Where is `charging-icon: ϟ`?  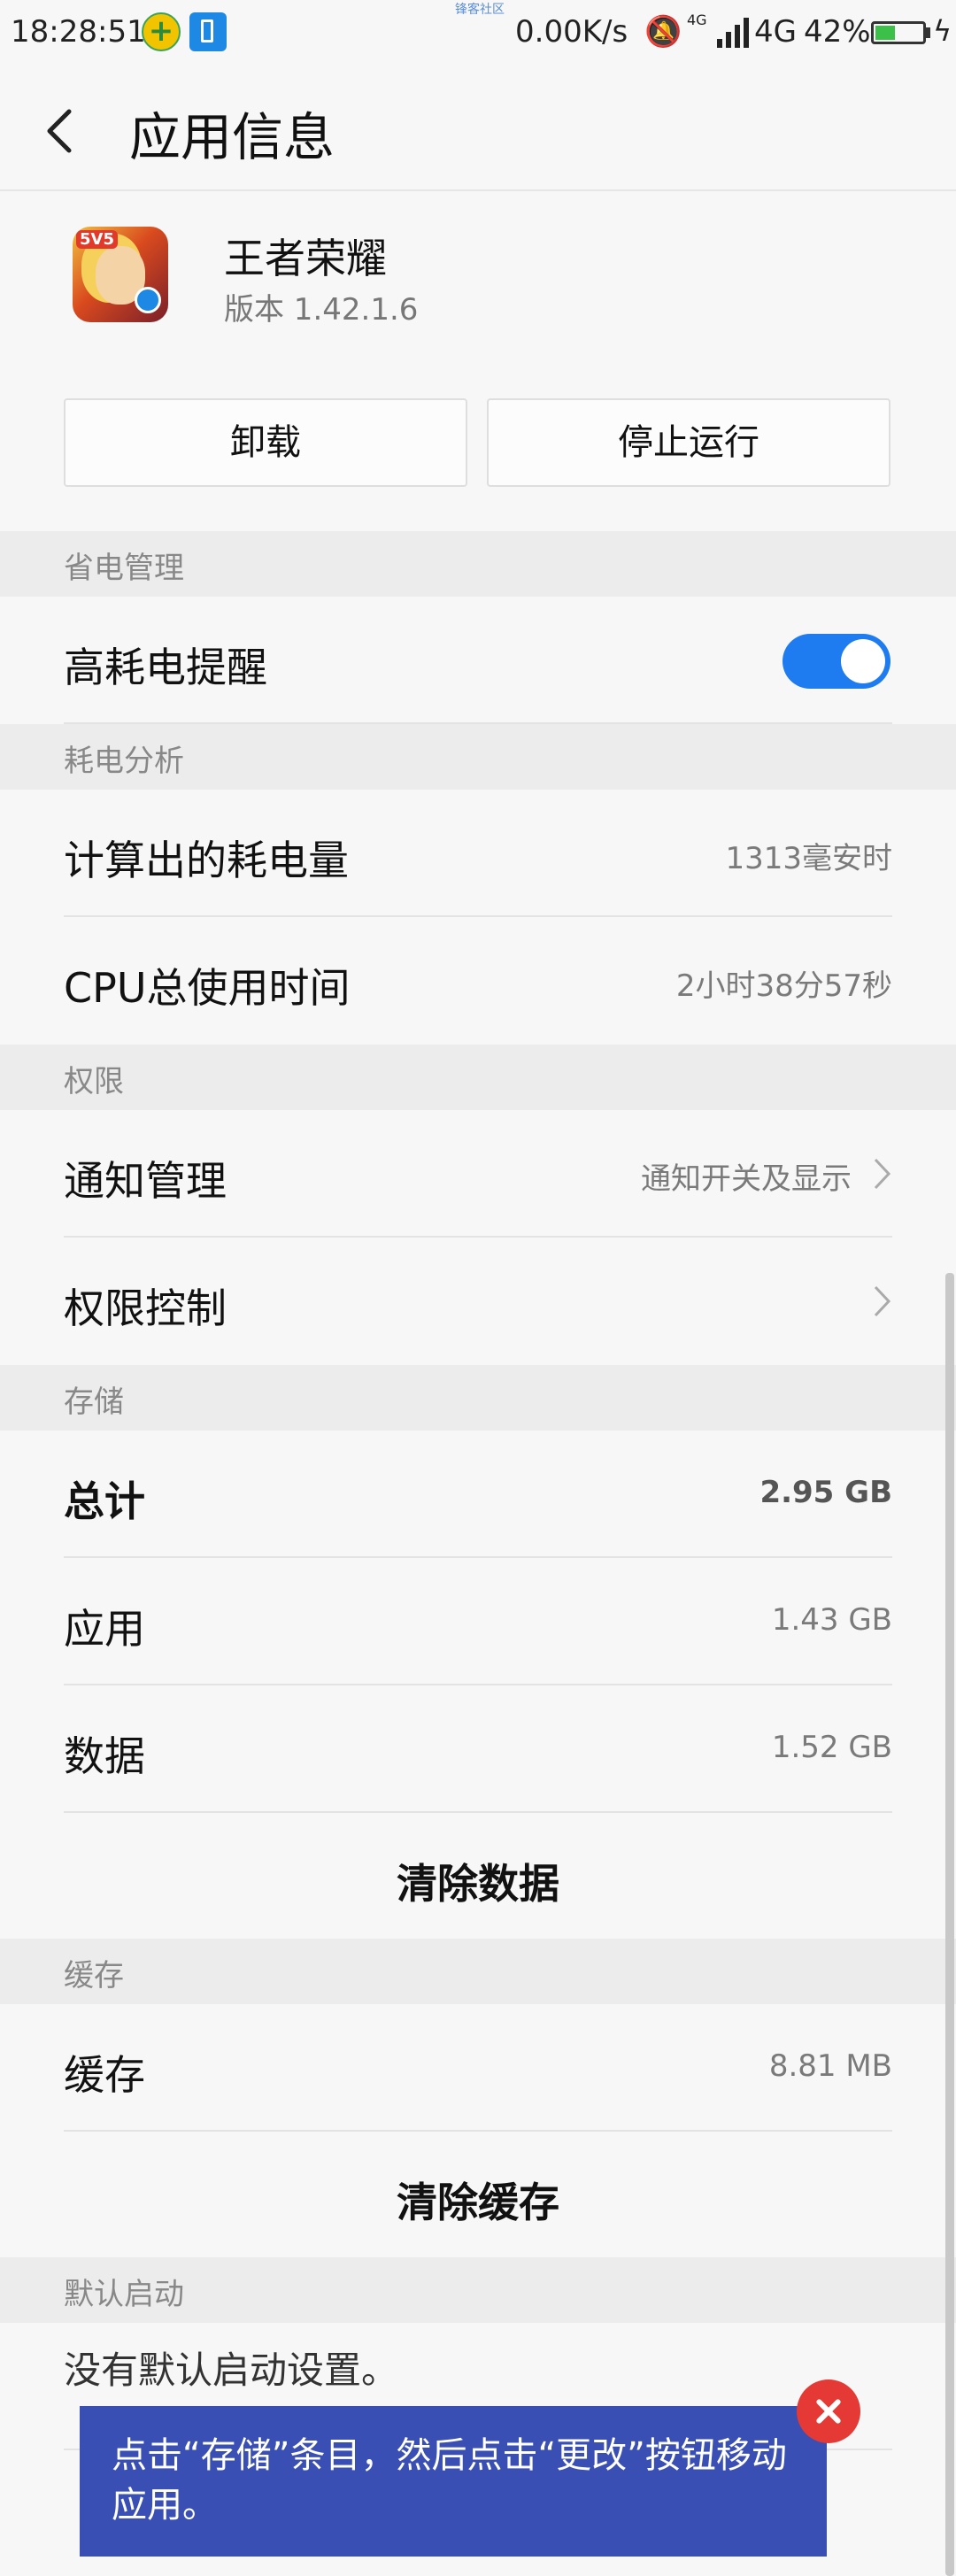 charging-icon: ϟ is located at coordinates (942, 31).